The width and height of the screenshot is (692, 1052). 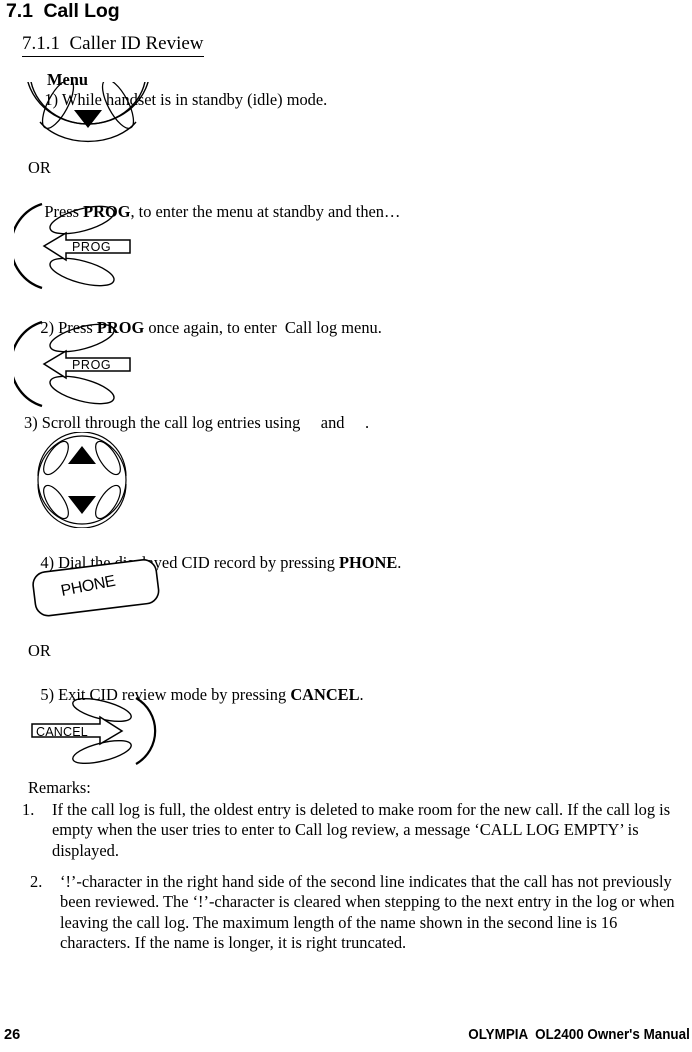 I want to click on or-separator-1: OR, so click(x=39, y=167).